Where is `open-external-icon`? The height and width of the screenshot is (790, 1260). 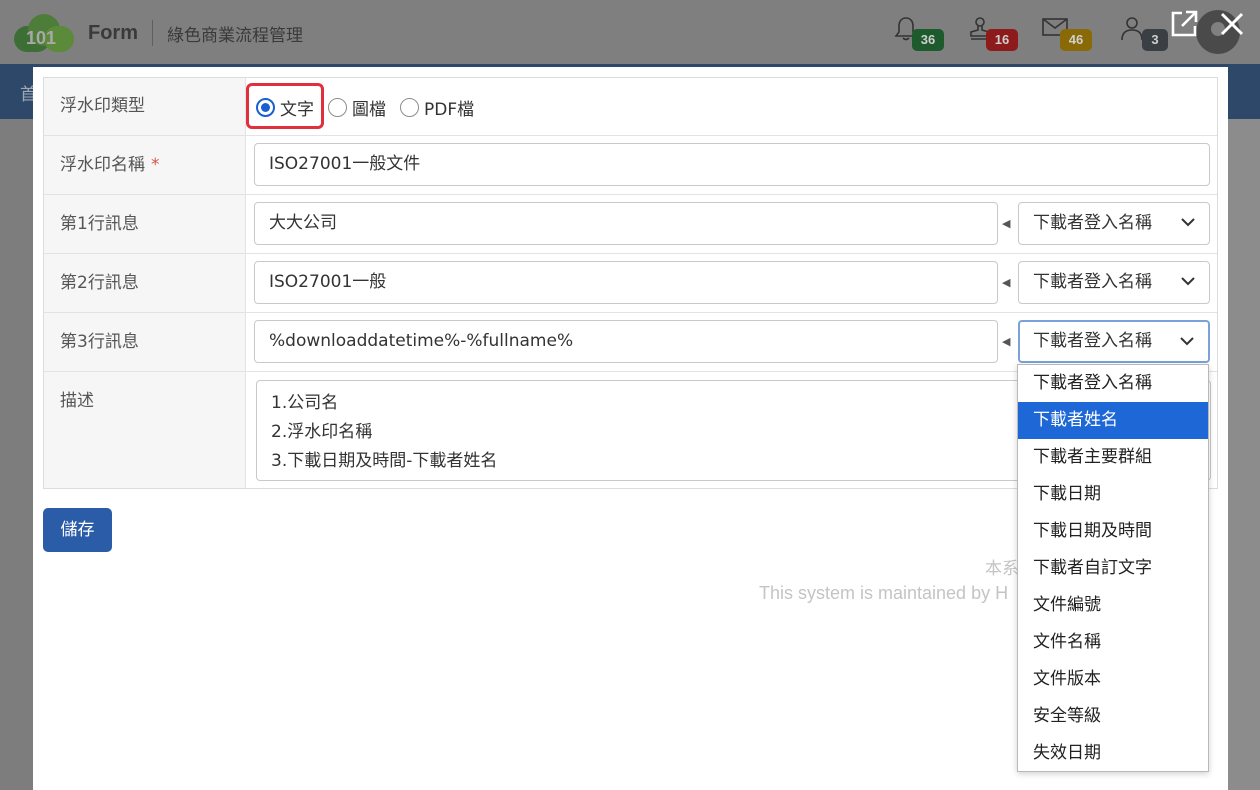 open-external-icon is located at coordinates (1184, 24).